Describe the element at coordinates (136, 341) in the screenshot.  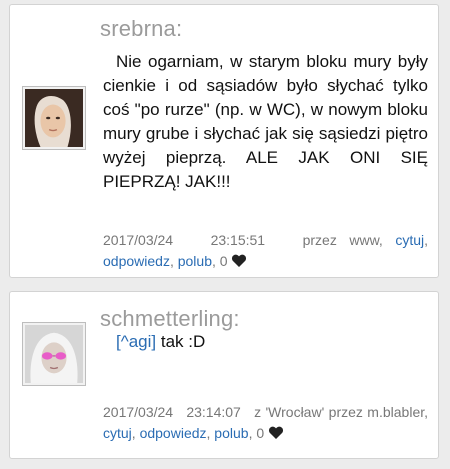
I see `mention-link: [^agi]` at that location.